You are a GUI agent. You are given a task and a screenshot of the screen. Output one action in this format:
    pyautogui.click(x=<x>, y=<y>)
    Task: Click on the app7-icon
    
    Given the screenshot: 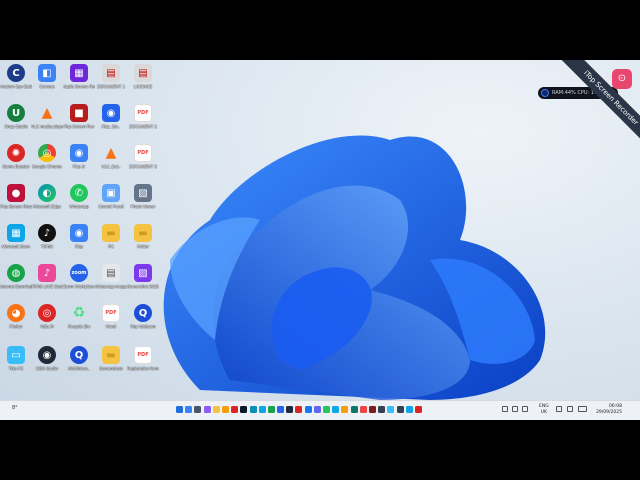 What is the action you would take?
    pyautogui.click(x=400, y=409)
    